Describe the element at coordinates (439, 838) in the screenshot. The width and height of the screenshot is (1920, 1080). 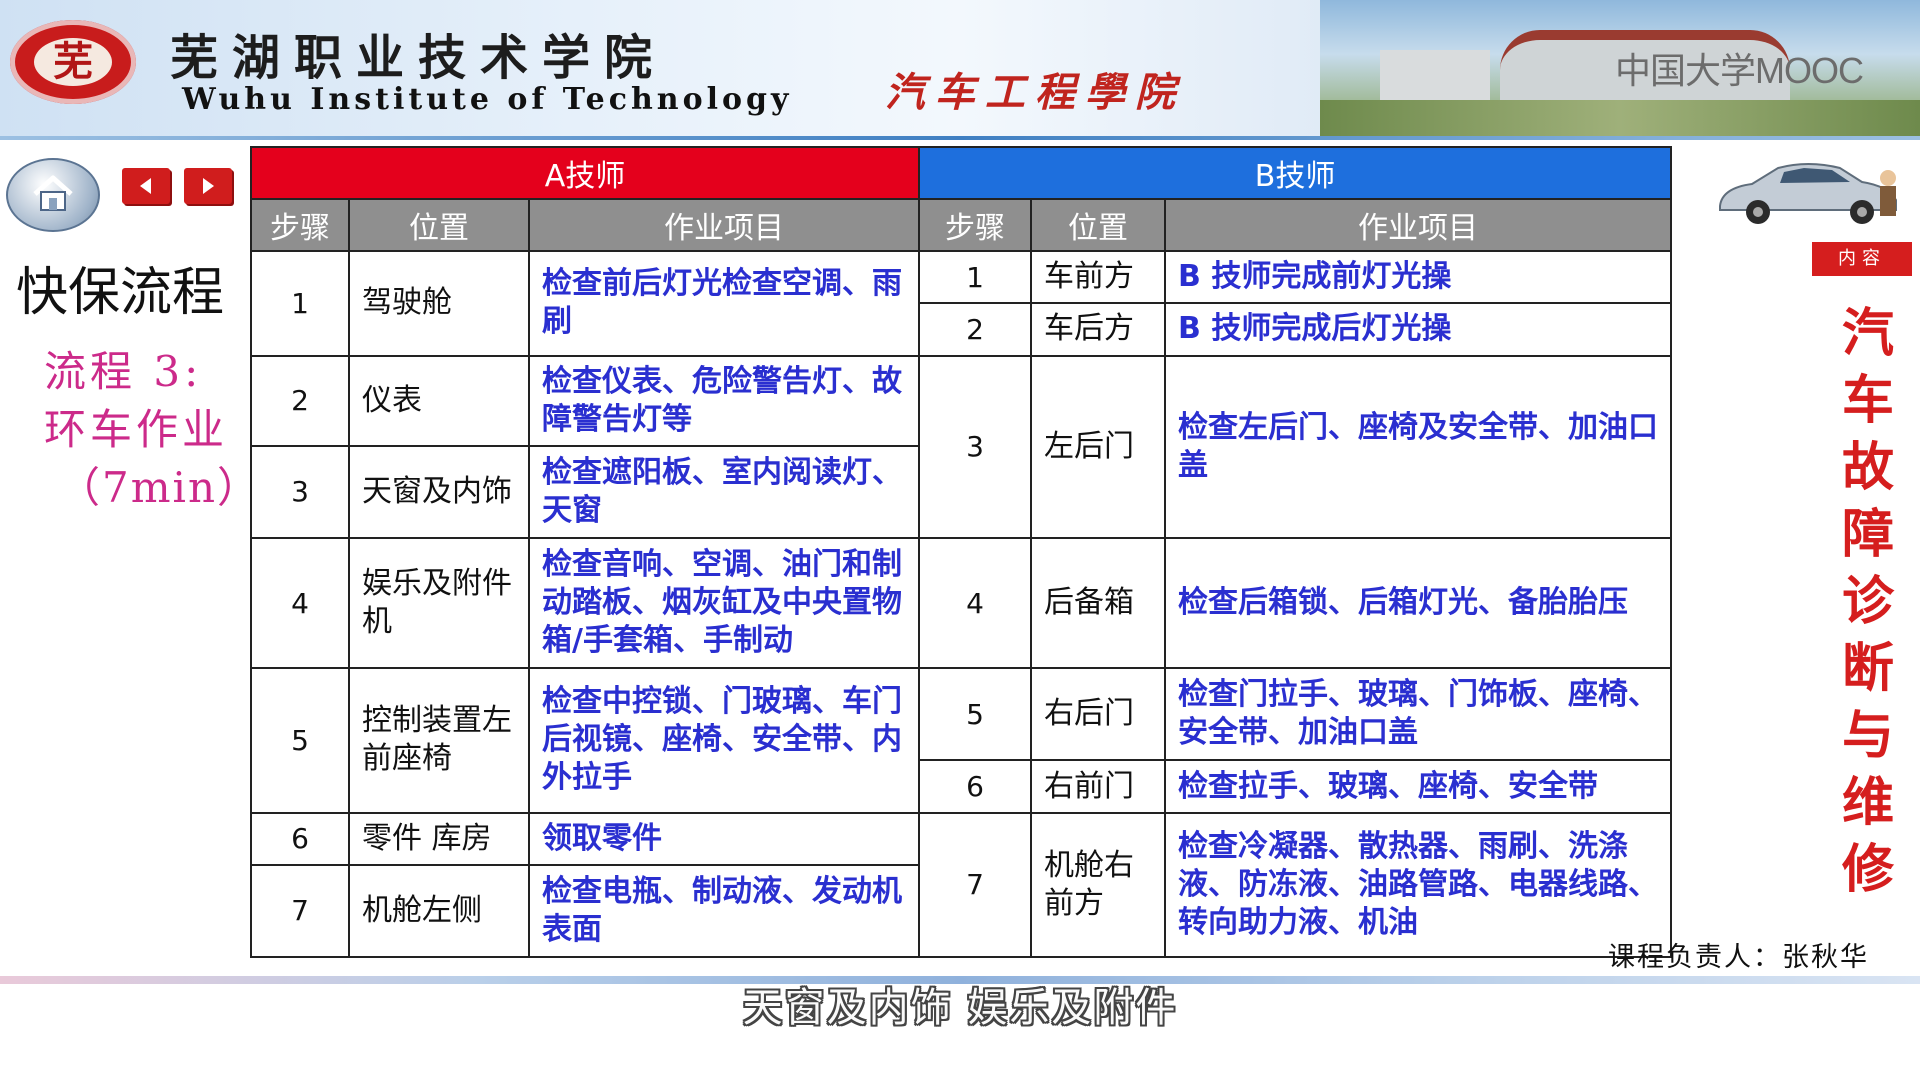
I see `a-position: 零件 库房` at that location.